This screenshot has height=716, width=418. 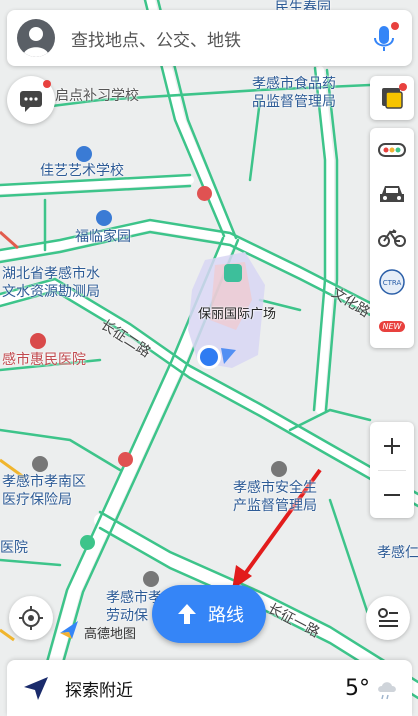 I want to click on poi-label: 产监督管理局, so click(x=275, y=506).